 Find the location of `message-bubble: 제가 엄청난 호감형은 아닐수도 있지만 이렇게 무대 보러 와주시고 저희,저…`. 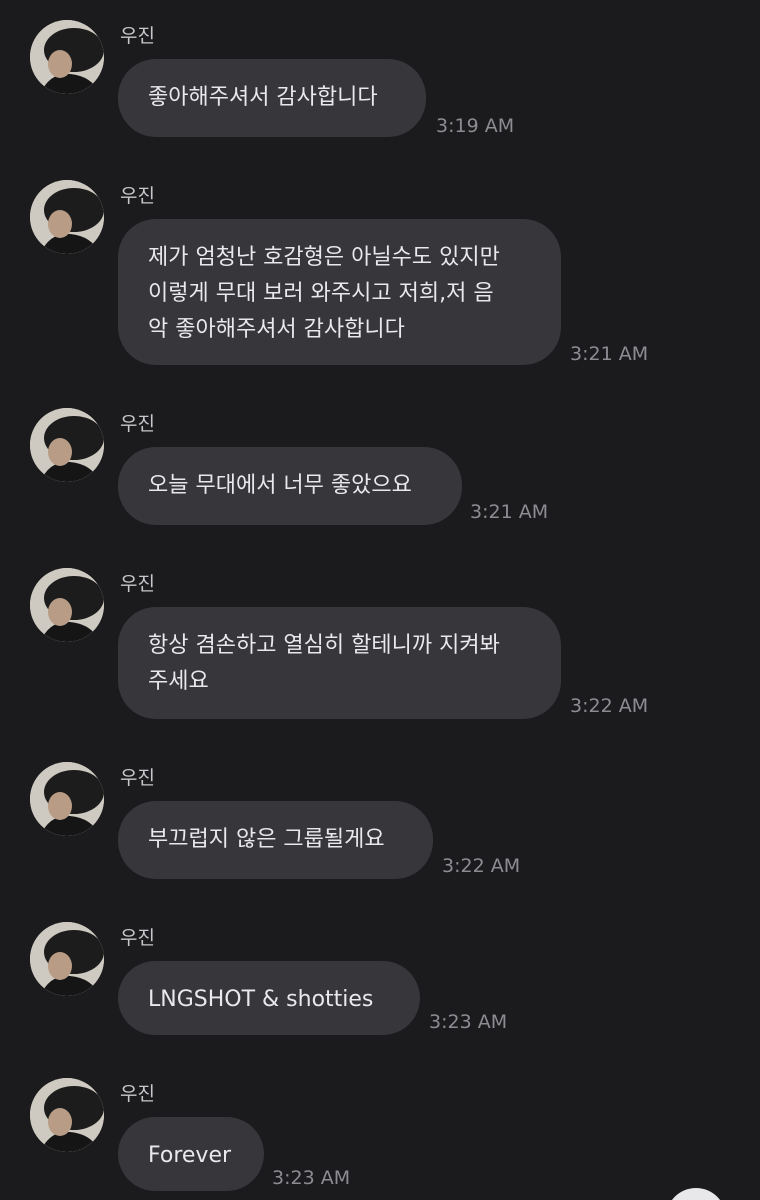

message-bubble: 제가 엄청난 호감형은 아닐수도 있지만 이렇게 무대 보러 와주시고 저희,저… is located at coordinates (339, 292).